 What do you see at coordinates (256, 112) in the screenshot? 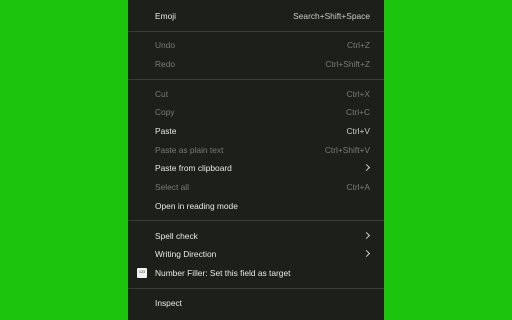
I see `menu-item-copy: Copy Ctrl+C` at bounding box center [256, 112].